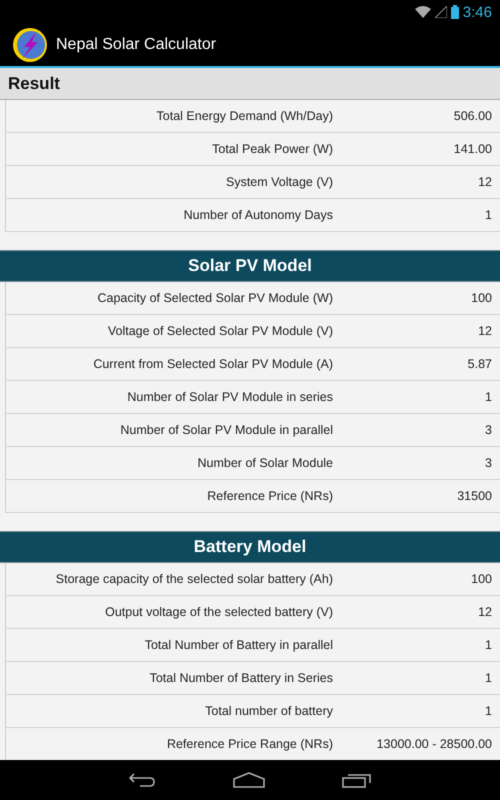 The height and width of the screenshot is (800, 500). Describe the element at coordinates (472, 149) in the screenshot. I see `row-value: 141.00` at that location.